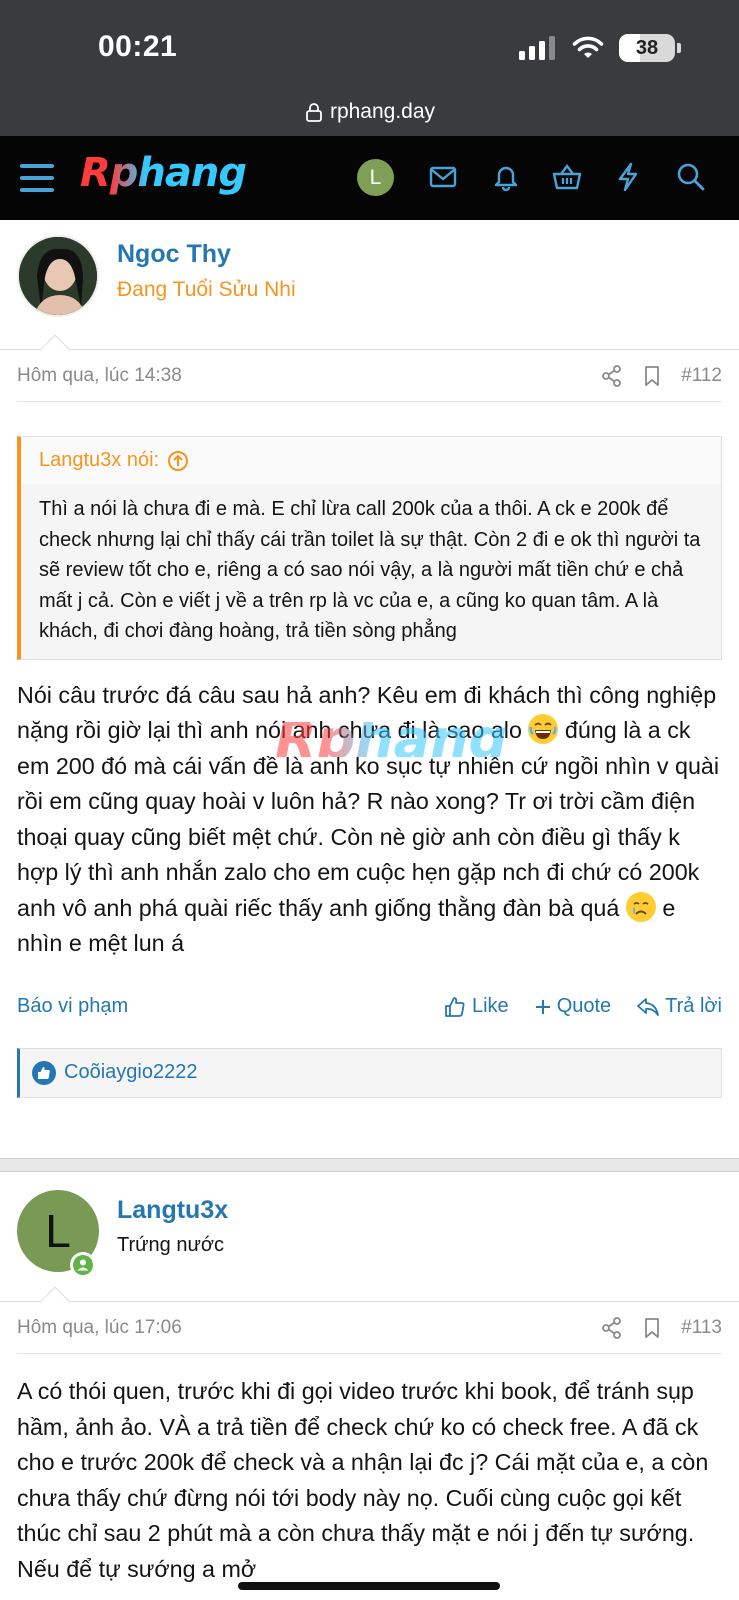 The height and width of the screenshot is (1600, 739). I want to click on url-text: rphang.day, so click(382, 111).